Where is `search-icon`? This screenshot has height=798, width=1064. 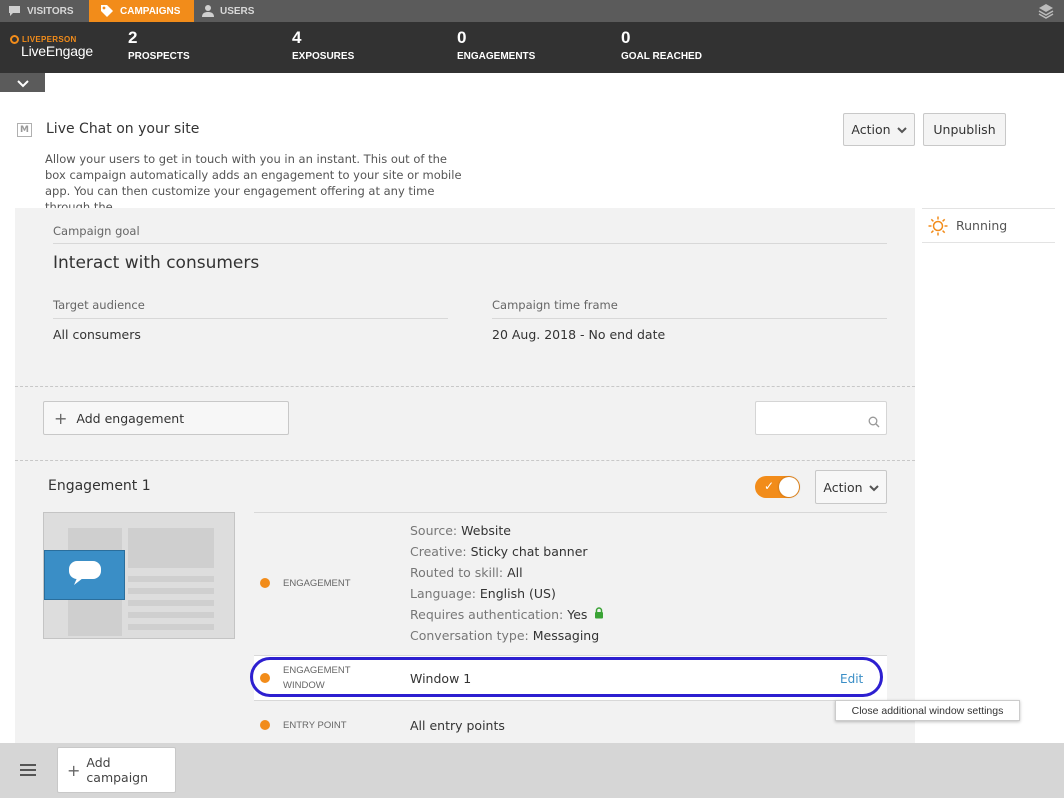 search-icon is located at coordinates (874, 422).